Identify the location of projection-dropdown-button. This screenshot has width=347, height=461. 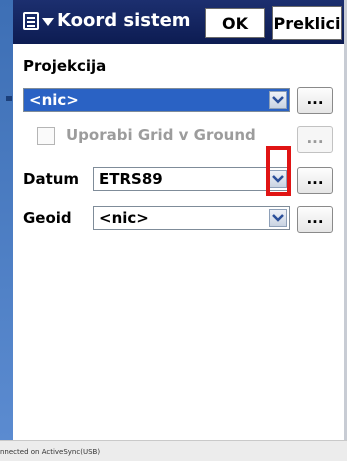
(278, 100).